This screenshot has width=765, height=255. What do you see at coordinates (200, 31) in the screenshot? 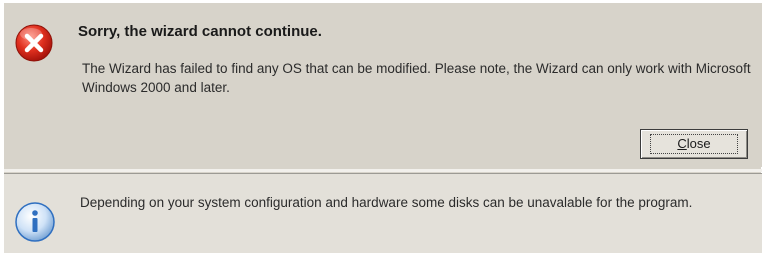
I see `error-title: Sorry, the wizard cannot continue.` at bounding box center [200, 31].